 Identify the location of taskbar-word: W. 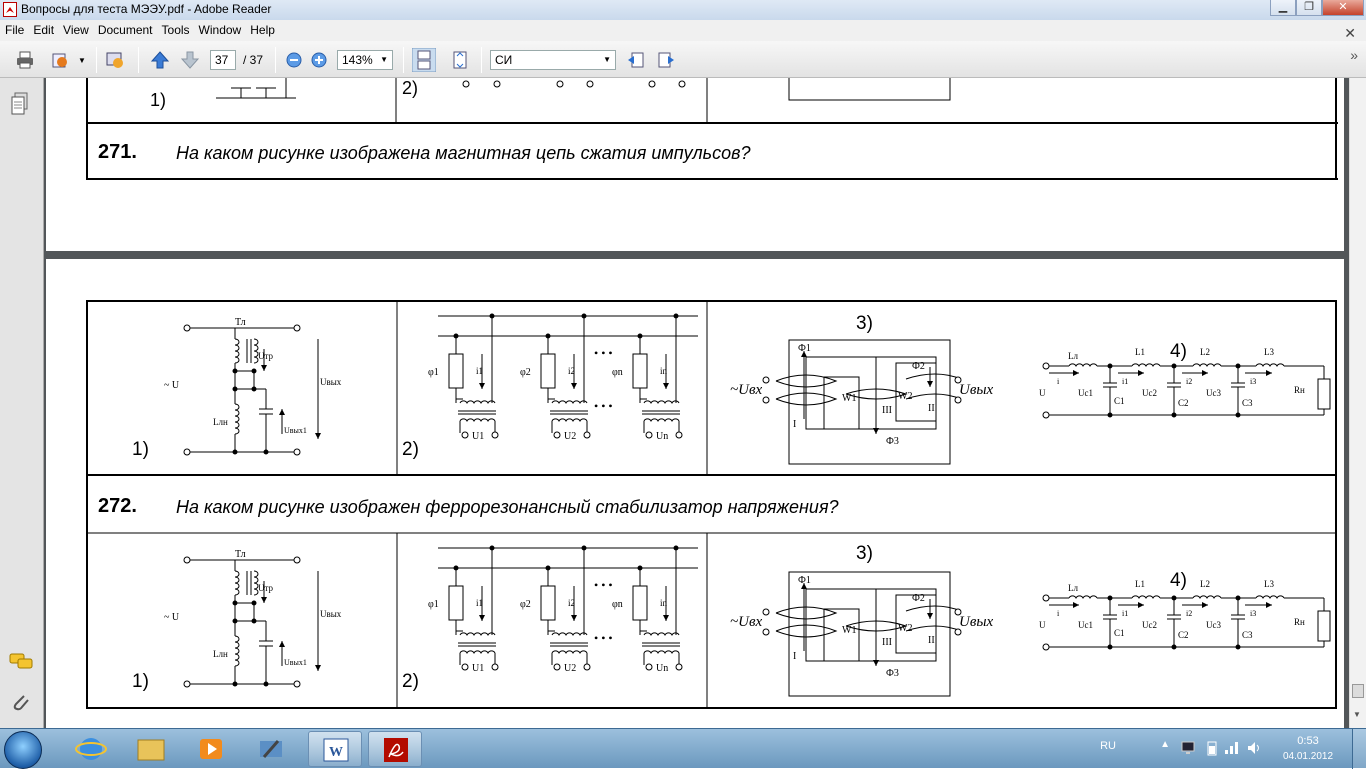
(335, 749).